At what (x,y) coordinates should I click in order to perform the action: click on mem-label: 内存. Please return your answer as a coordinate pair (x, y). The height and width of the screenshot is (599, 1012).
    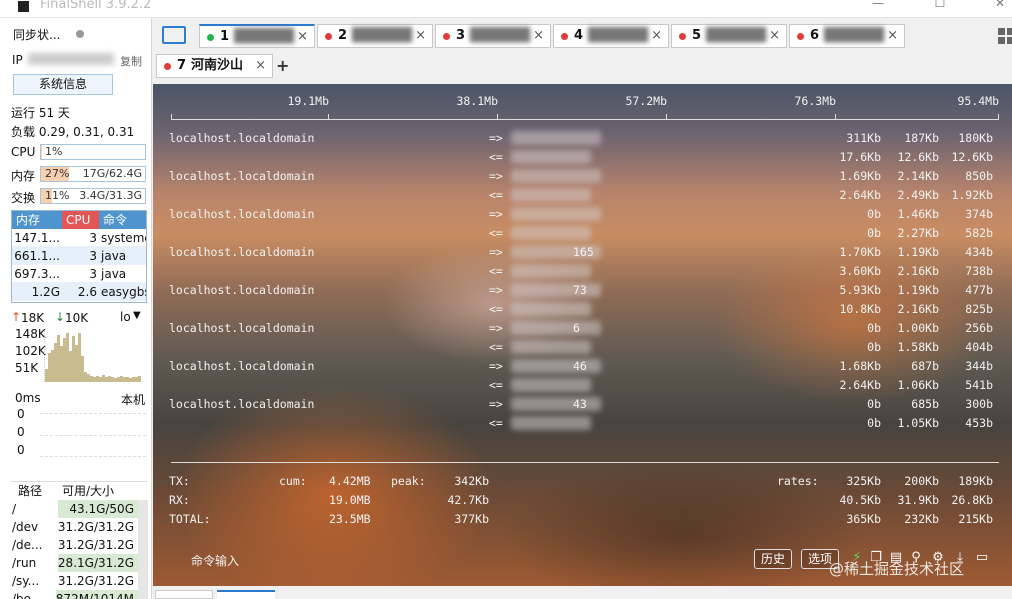
    Looking at the image, I should click on (23, 176).